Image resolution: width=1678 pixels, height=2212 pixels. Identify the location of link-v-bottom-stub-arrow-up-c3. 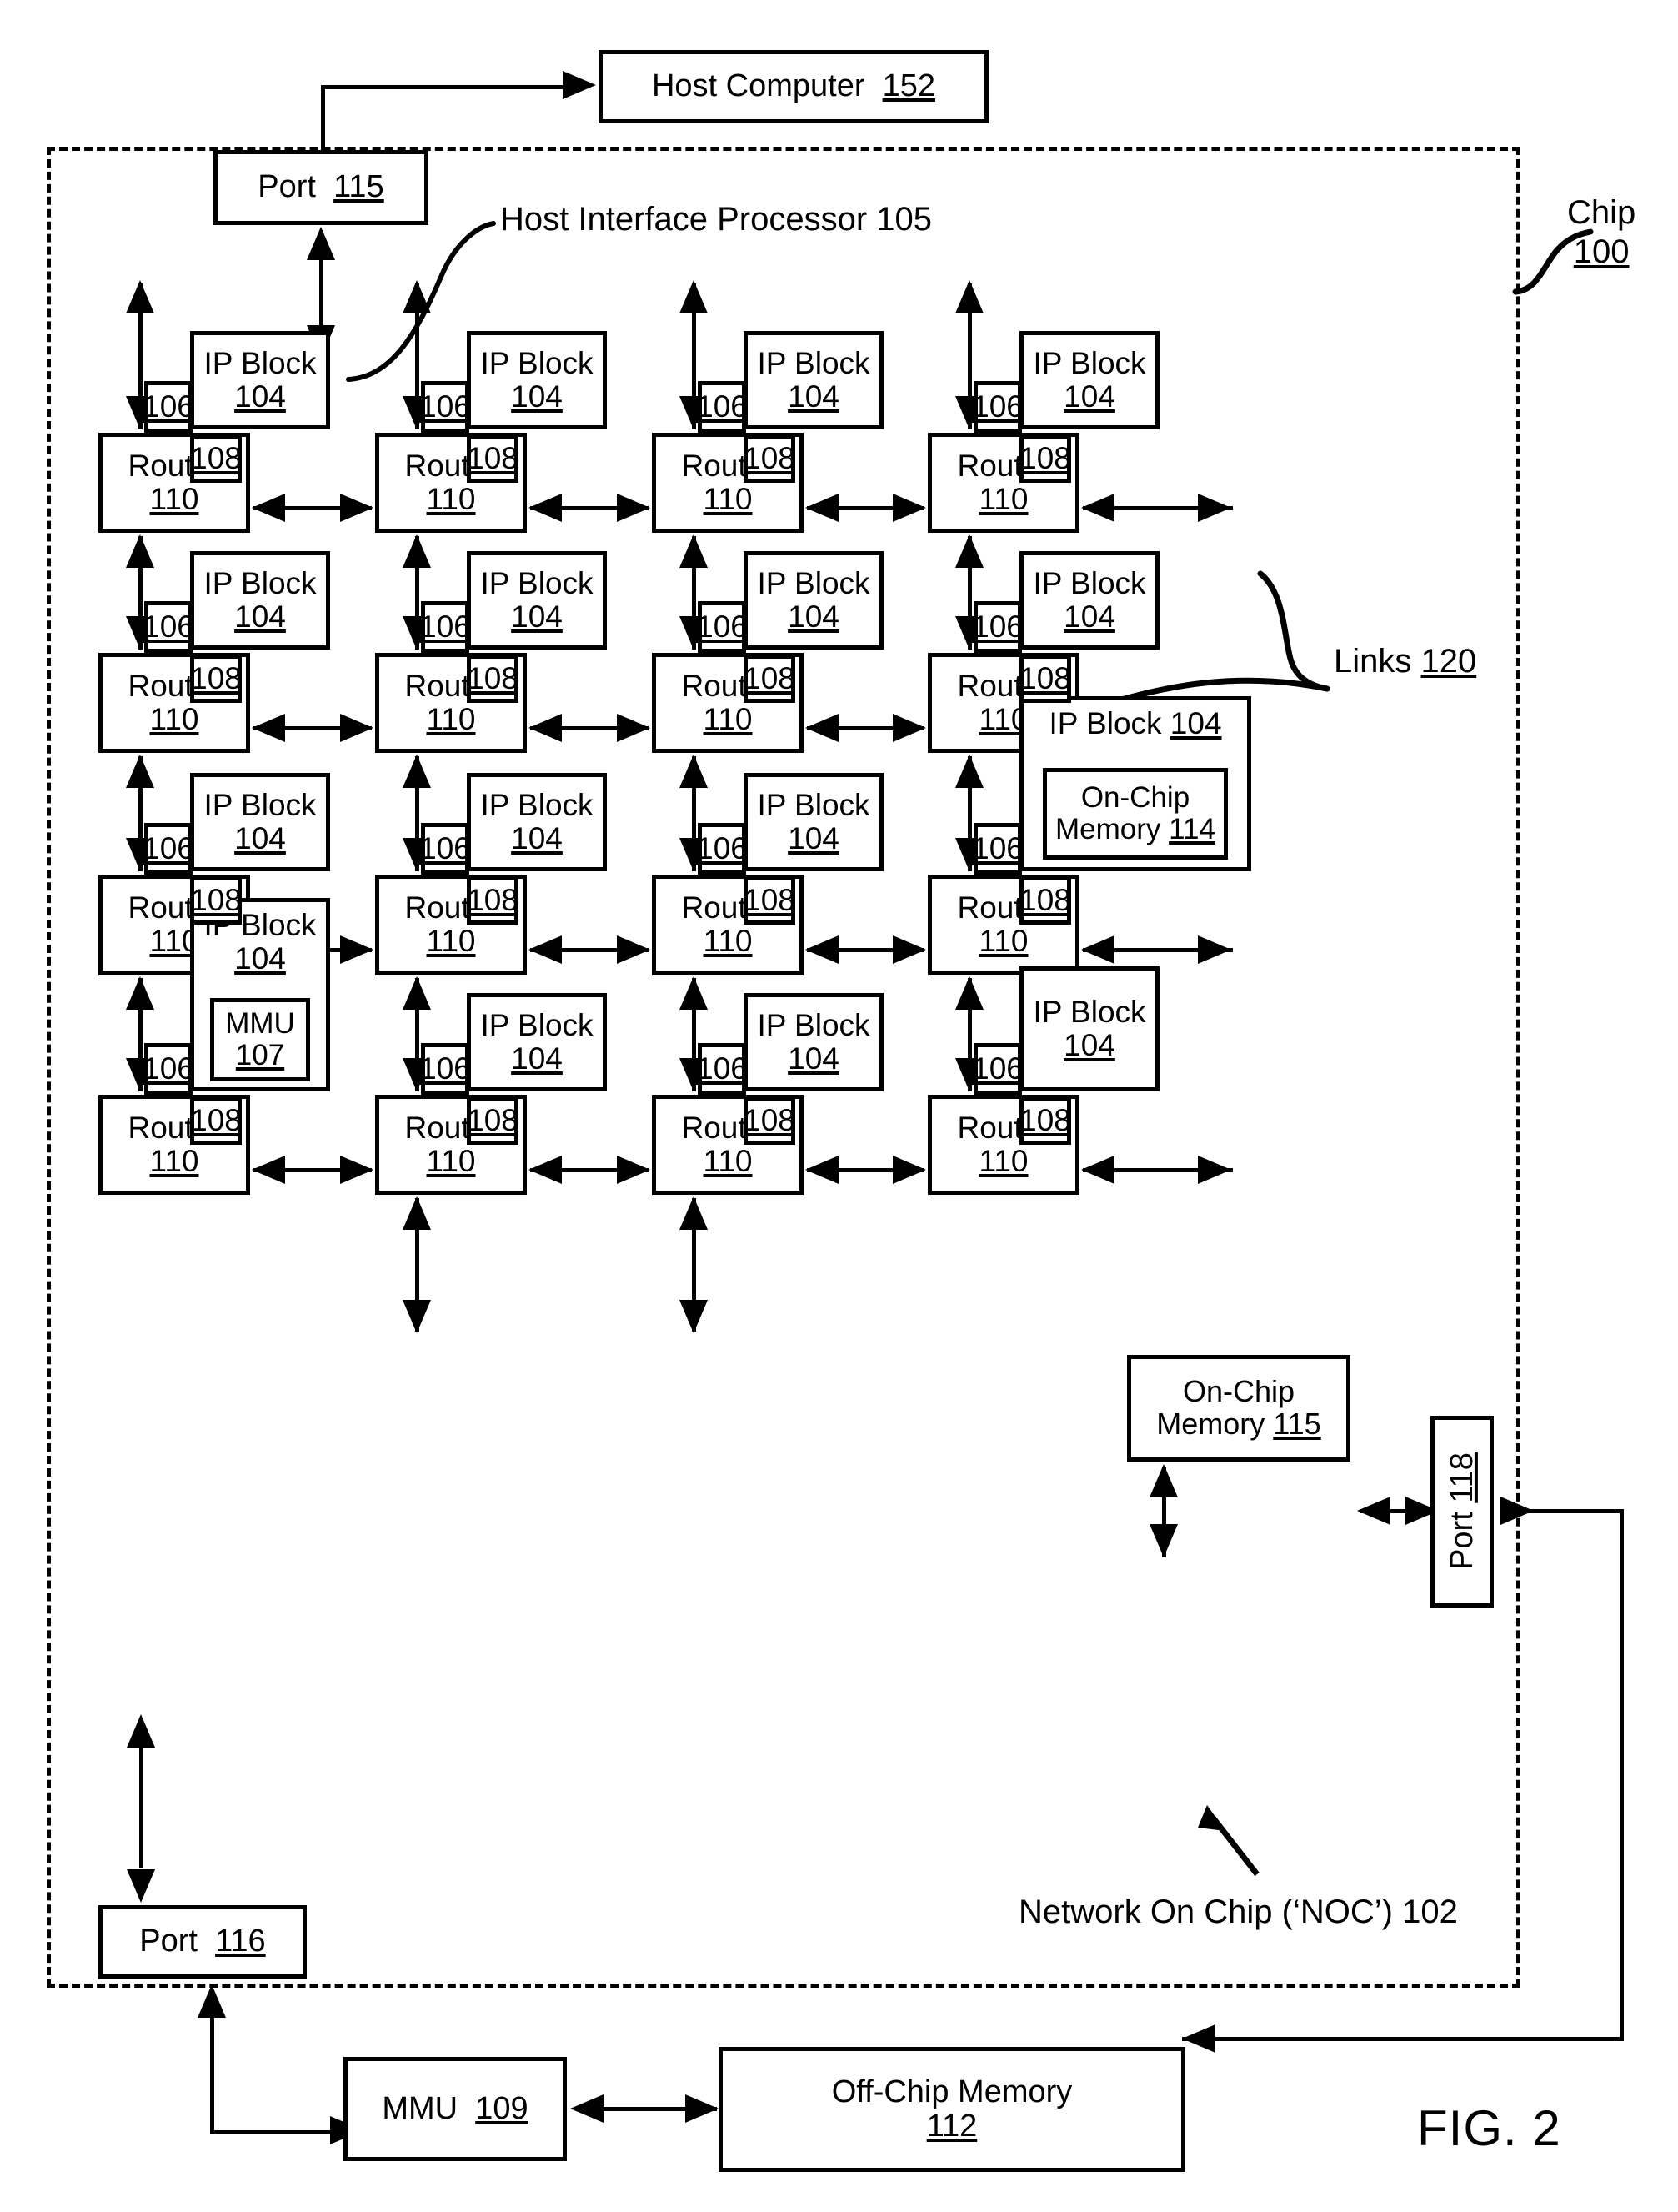
(693, 1213).